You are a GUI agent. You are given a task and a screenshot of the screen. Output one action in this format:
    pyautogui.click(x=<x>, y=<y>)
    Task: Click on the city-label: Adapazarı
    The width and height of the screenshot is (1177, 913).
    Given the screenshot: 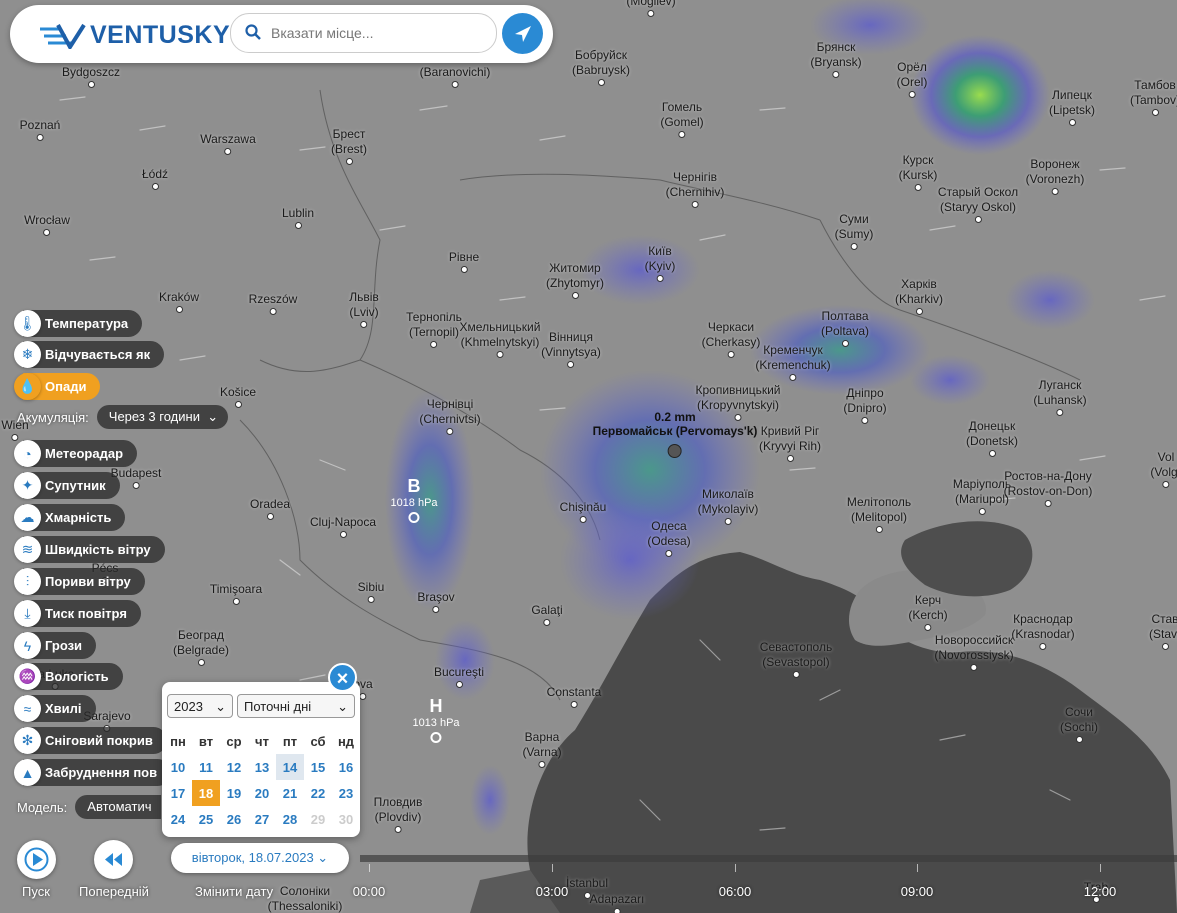 What is the action you would take?
    pyautogui.click(x=617, y=902)
    